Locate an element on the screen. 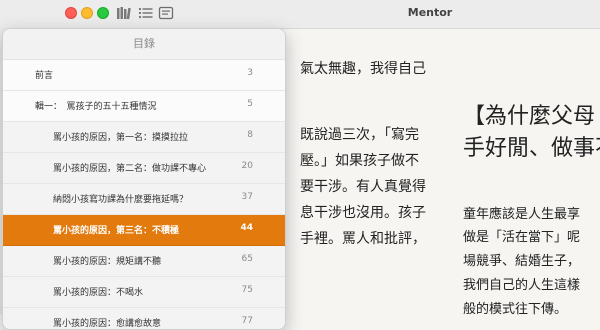 This screenshot has width=600, height=330. toc-item-label: 納悶小孩寫功課為什麼要拖延嗎？ is located at coordinates (121, 200).